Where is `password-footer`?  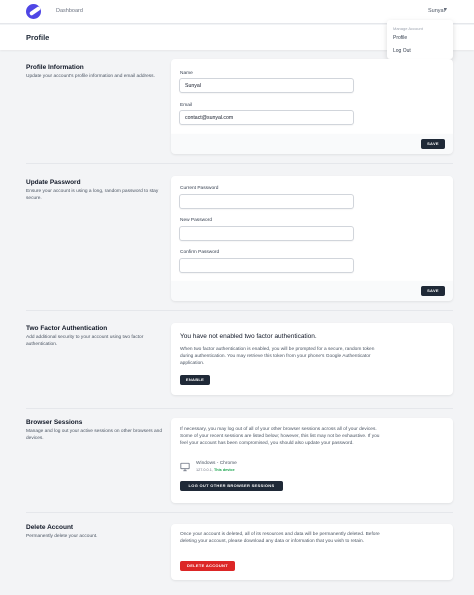 password-footer is located at coordinates (312, 291).